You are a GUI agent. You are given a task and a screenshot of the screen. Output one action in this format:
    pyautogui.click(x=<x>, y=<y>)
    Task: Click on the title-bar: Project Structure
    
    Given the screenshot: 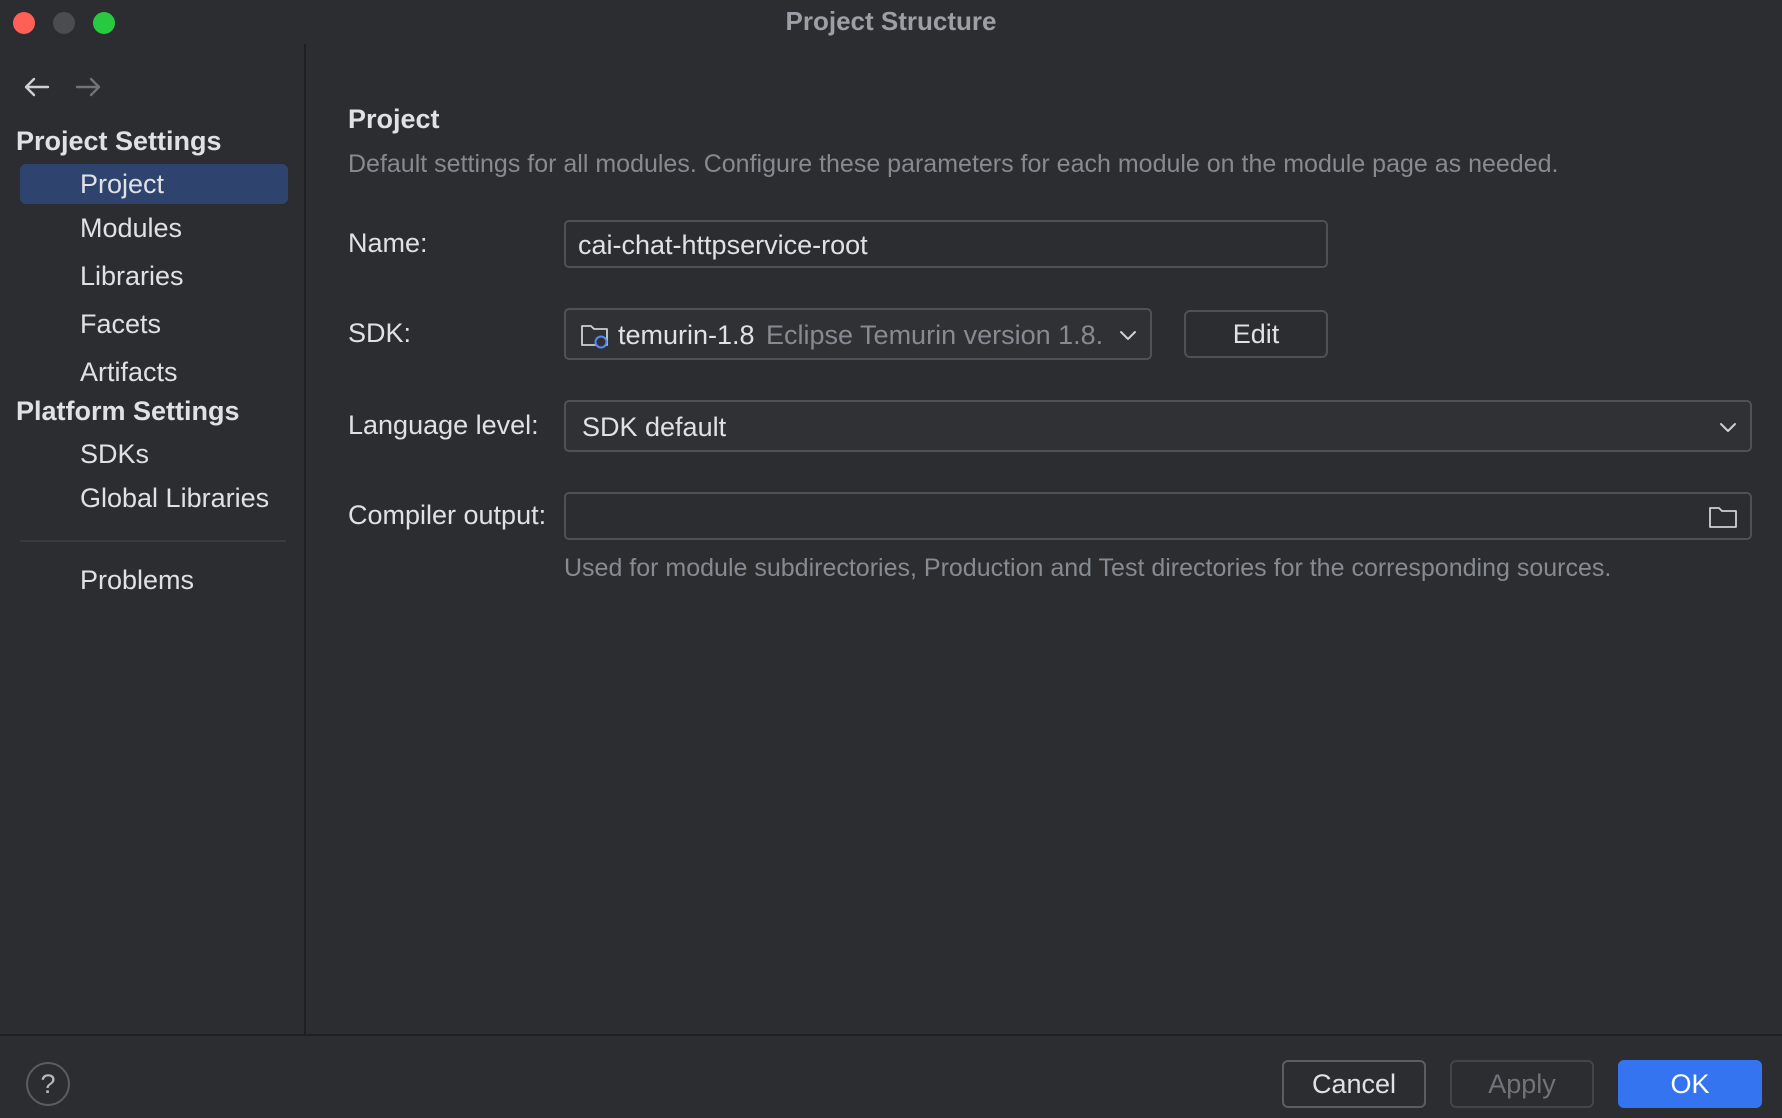 What is the action you would take?
    pyautogui.click(x=891, y=22)
    